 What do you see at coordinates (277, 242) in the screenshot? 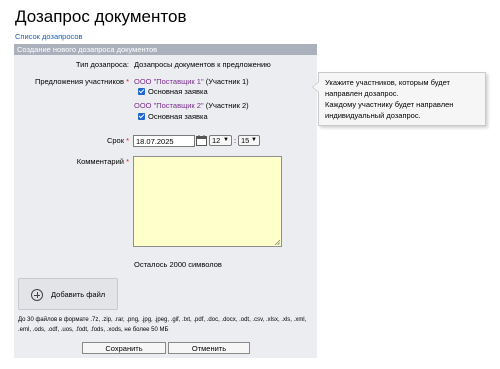
I see `resize-handle-icon` at bounding box center [277, 242].